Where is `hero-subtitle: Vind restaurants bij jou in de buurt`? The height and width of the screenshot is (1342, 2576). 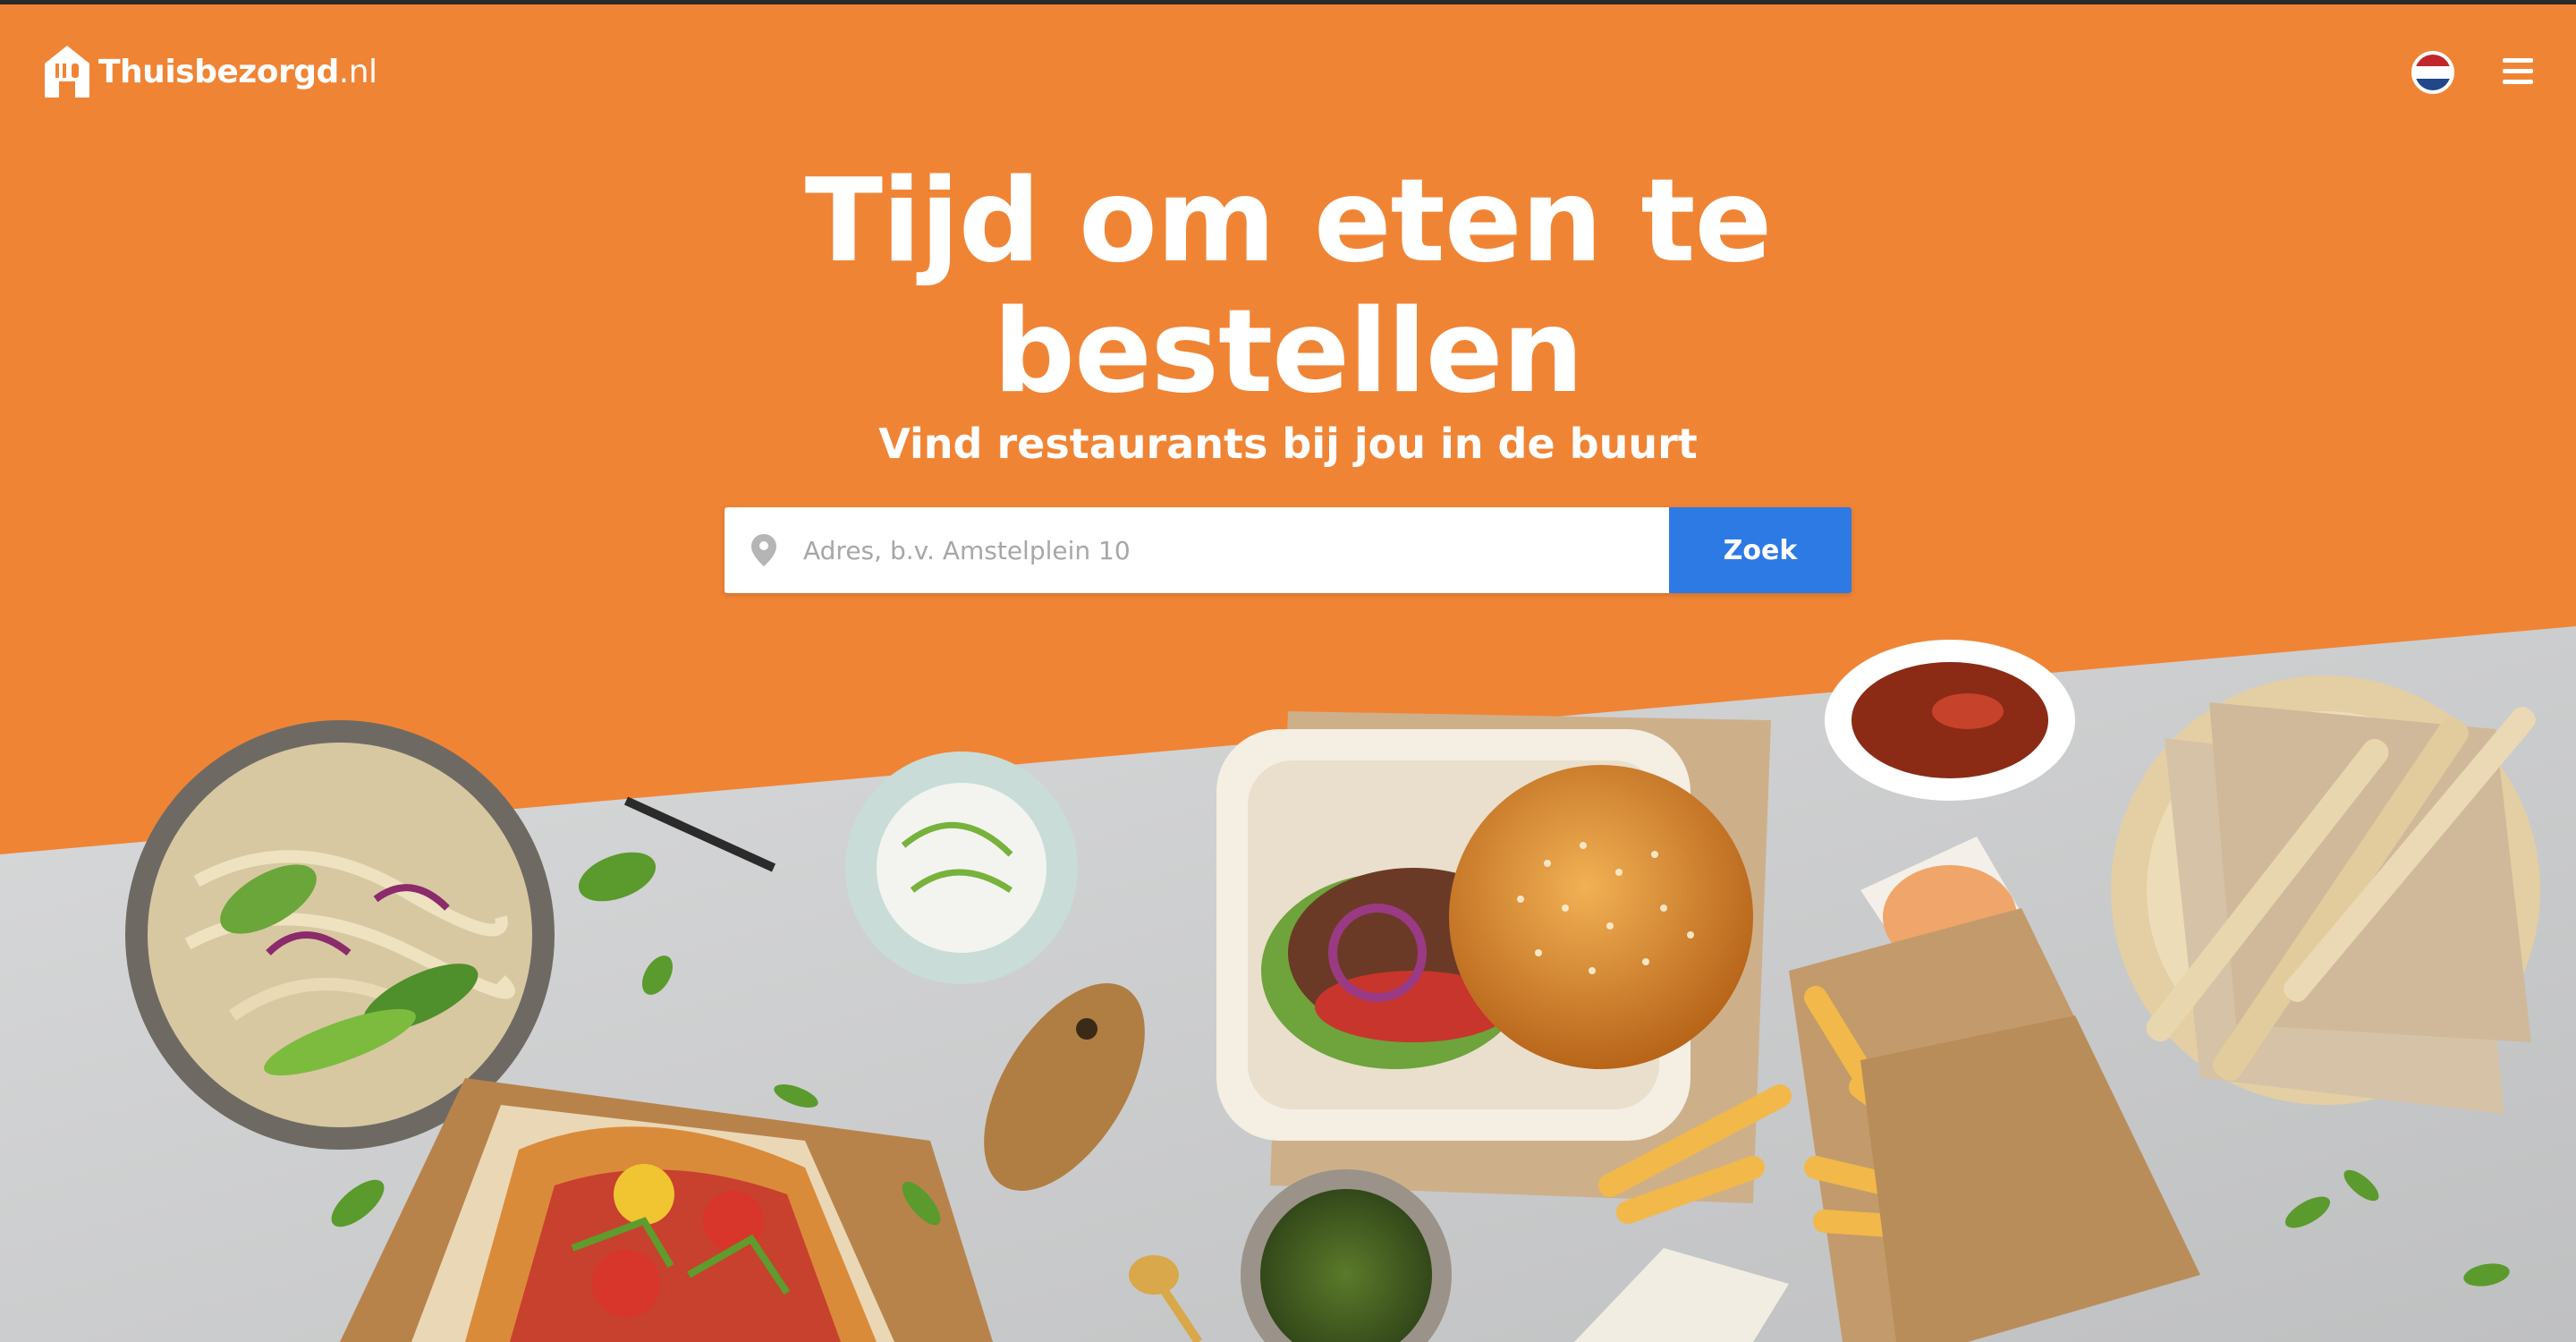
hero-subtitle: Vind restaurants bij jou in de buurt is located at coordinates (1288, 444).